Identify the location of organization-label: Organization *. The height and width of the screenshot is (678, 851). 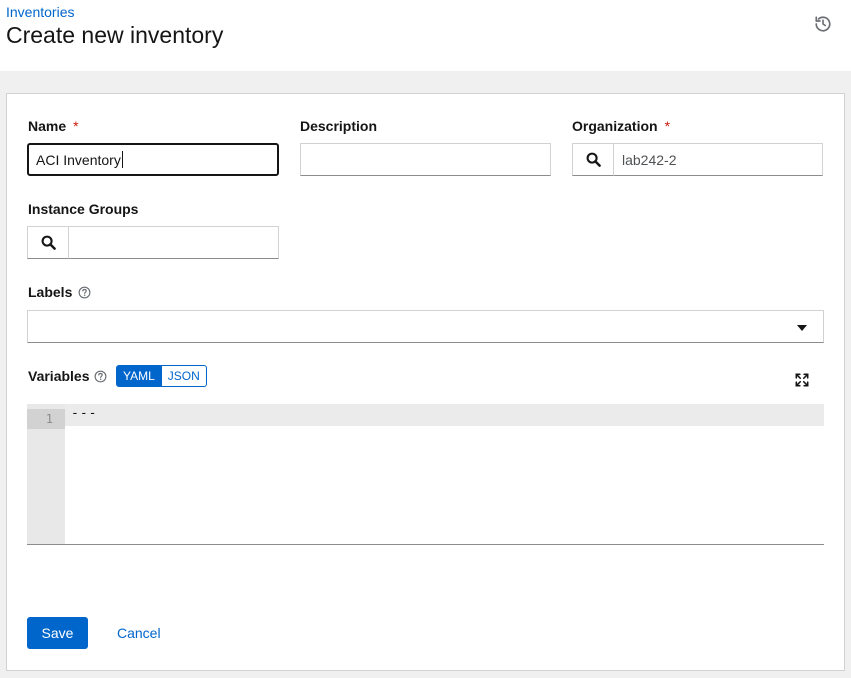
(621, 126).